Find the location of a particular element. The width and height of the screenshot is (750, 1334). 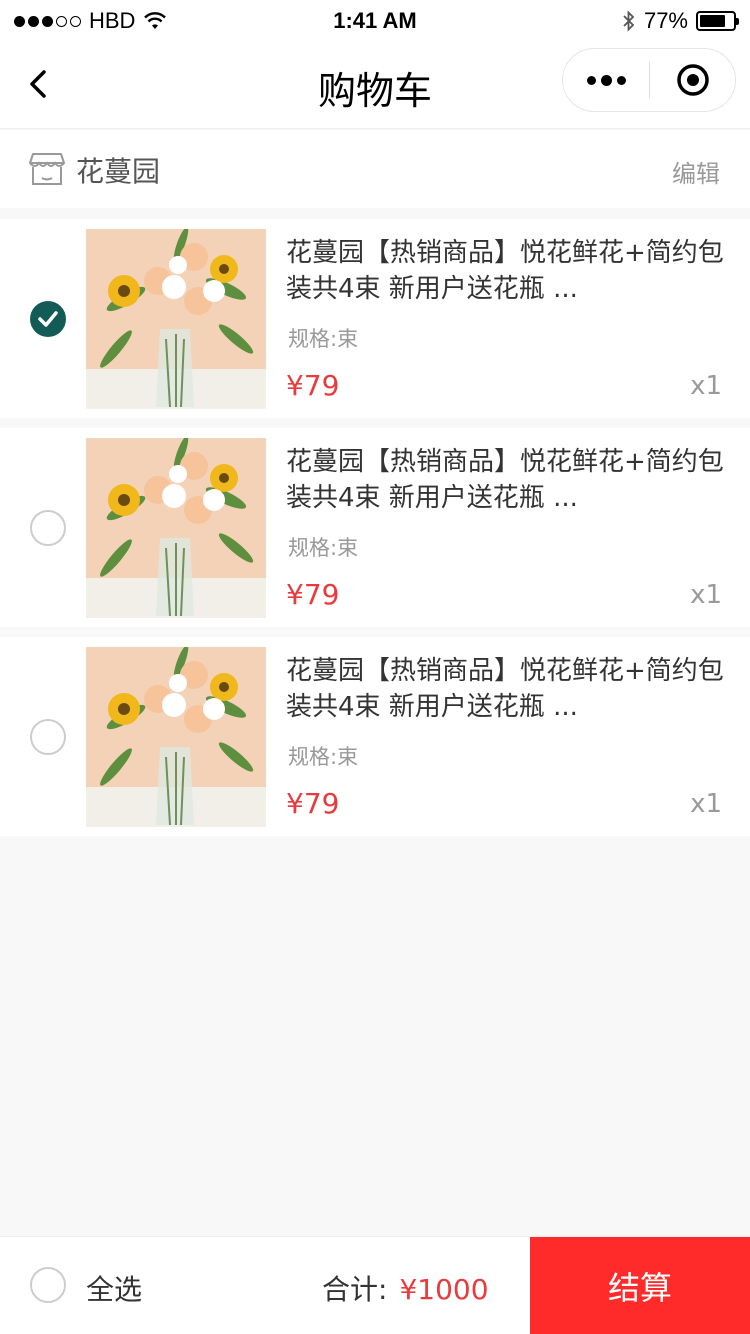

chevron-left-icon is located at coordinates (38, 84).